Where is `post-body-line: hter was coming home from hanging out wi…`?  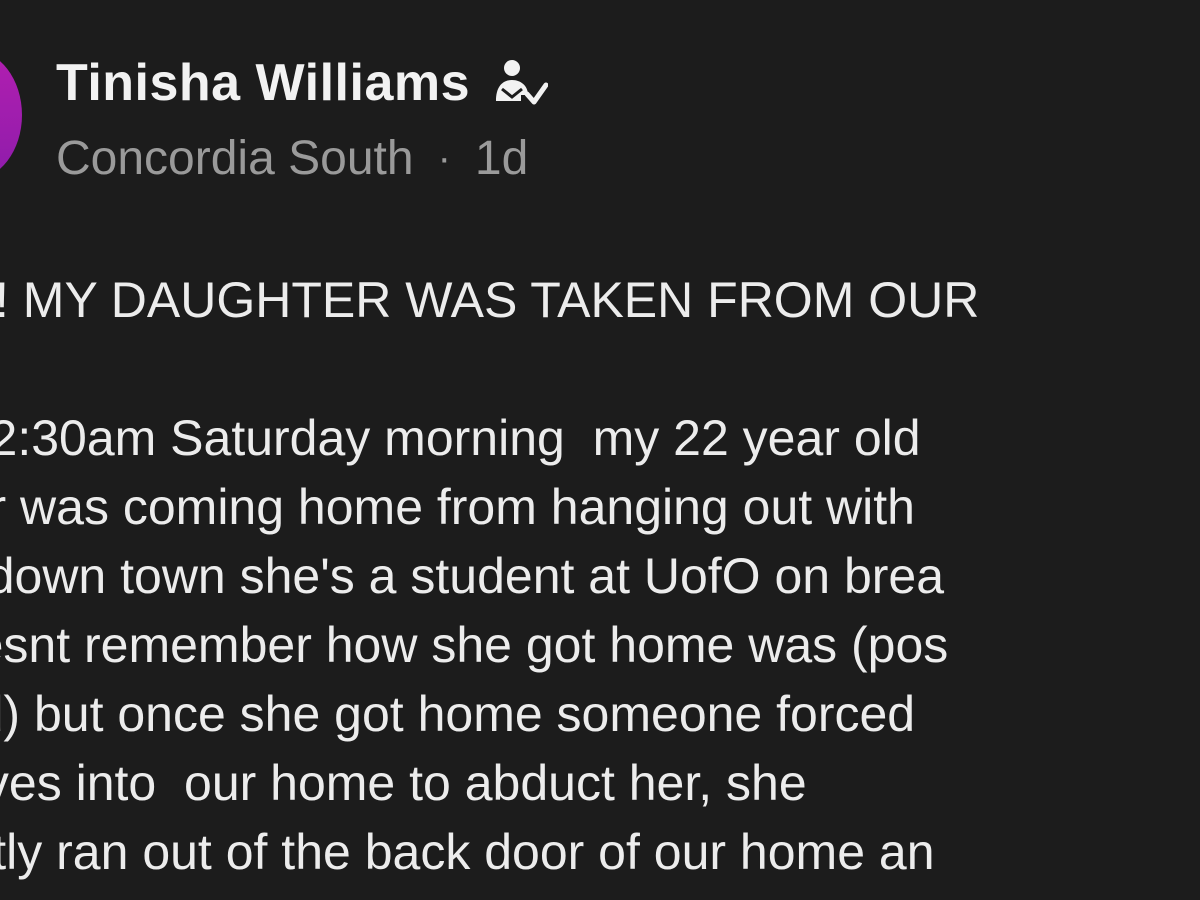 post-body-line: hter was coming home from hanging out wi… is located at coordinates (457, 507).